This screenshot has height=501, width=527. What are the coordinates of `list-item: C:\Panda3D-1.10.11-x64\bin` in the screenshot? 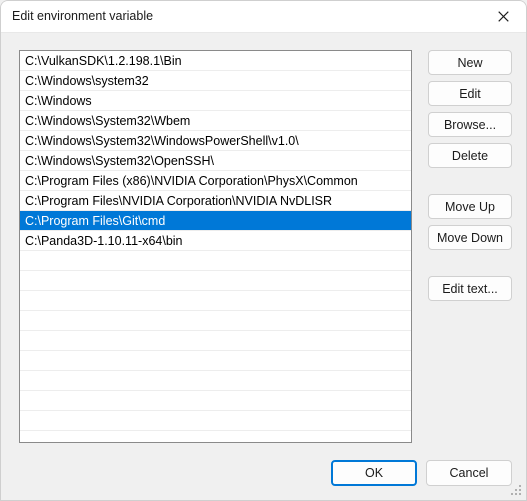 It's located at (215, 241).